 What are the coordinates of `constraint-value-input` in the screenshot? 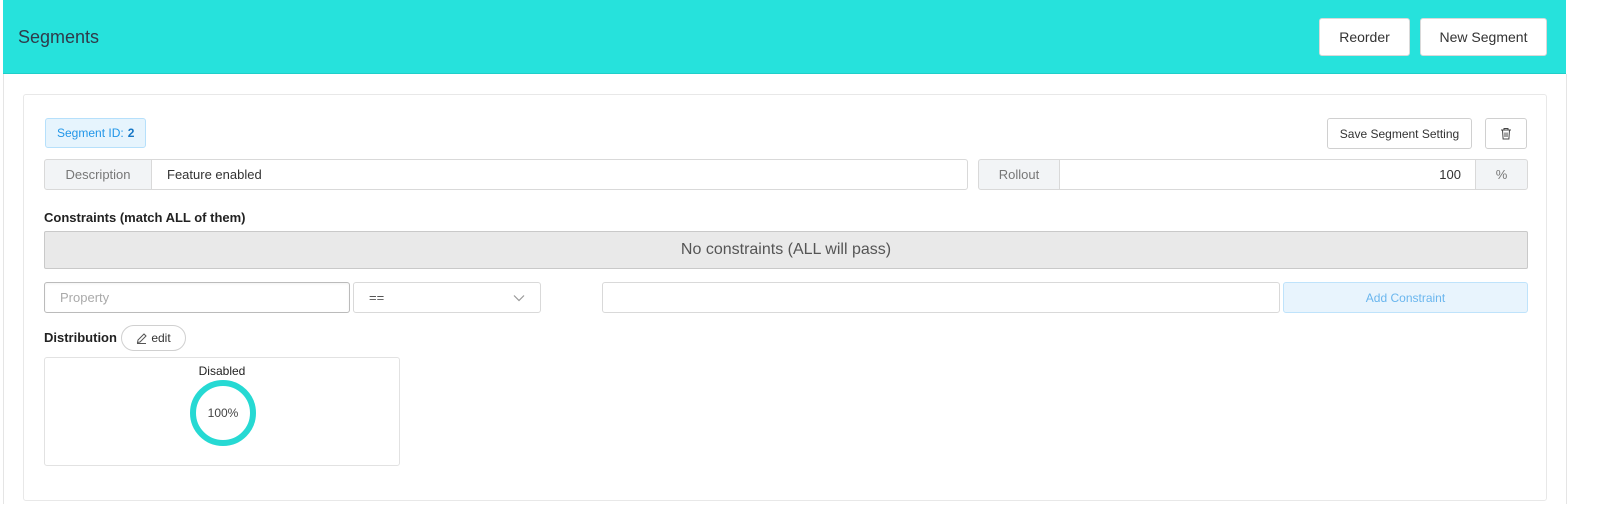 It's located at (941, 297).